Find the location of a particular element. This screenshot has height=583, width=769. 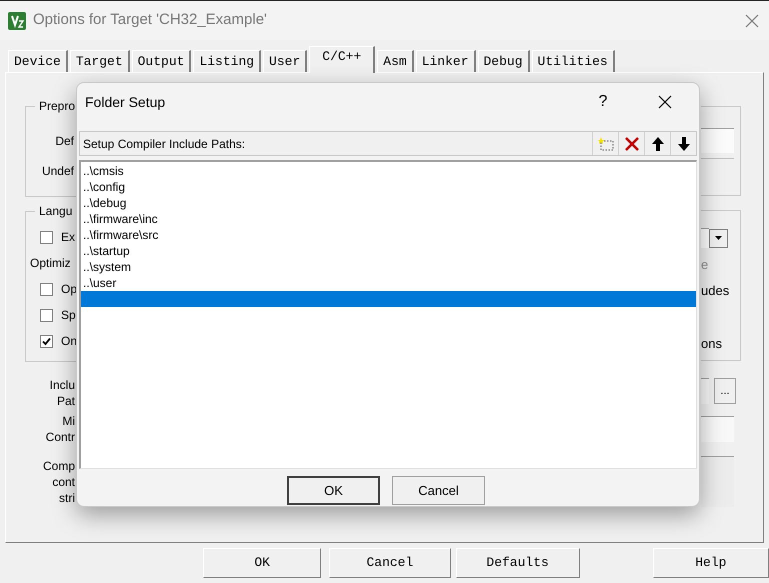

help-button: Help is located at coordinates (710, 563).